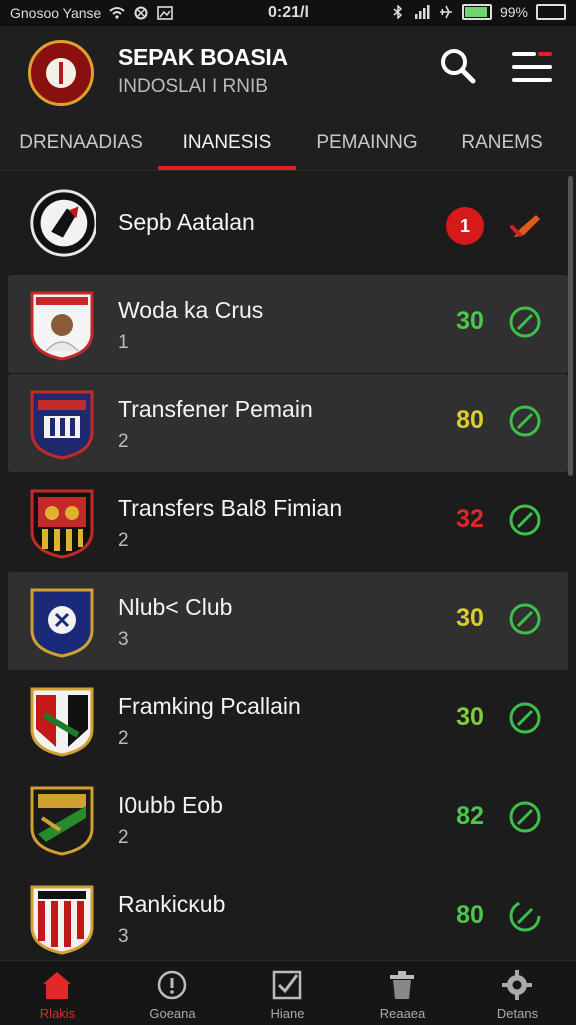 The image size is (576, 1025). I want to click on featured-row: Sepb Aatalan 1, so click(288, 224).